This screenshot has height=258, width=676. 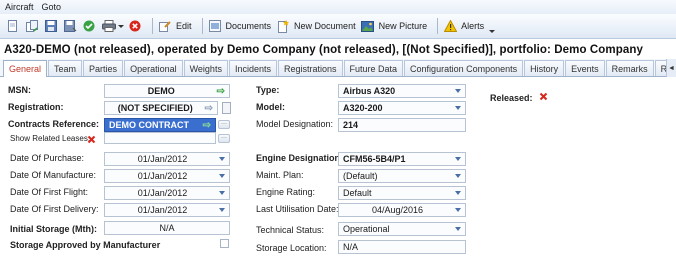 I want to click on technical-status-field: Operational, so click(x=402, y=229).